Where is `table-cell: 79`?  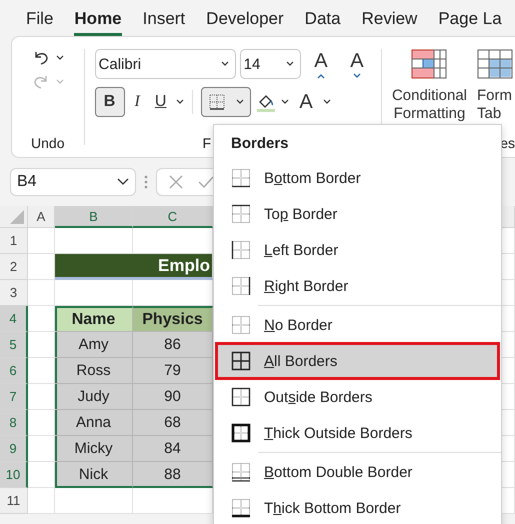 table-cell: 79 is located at coordinates (173, 371).